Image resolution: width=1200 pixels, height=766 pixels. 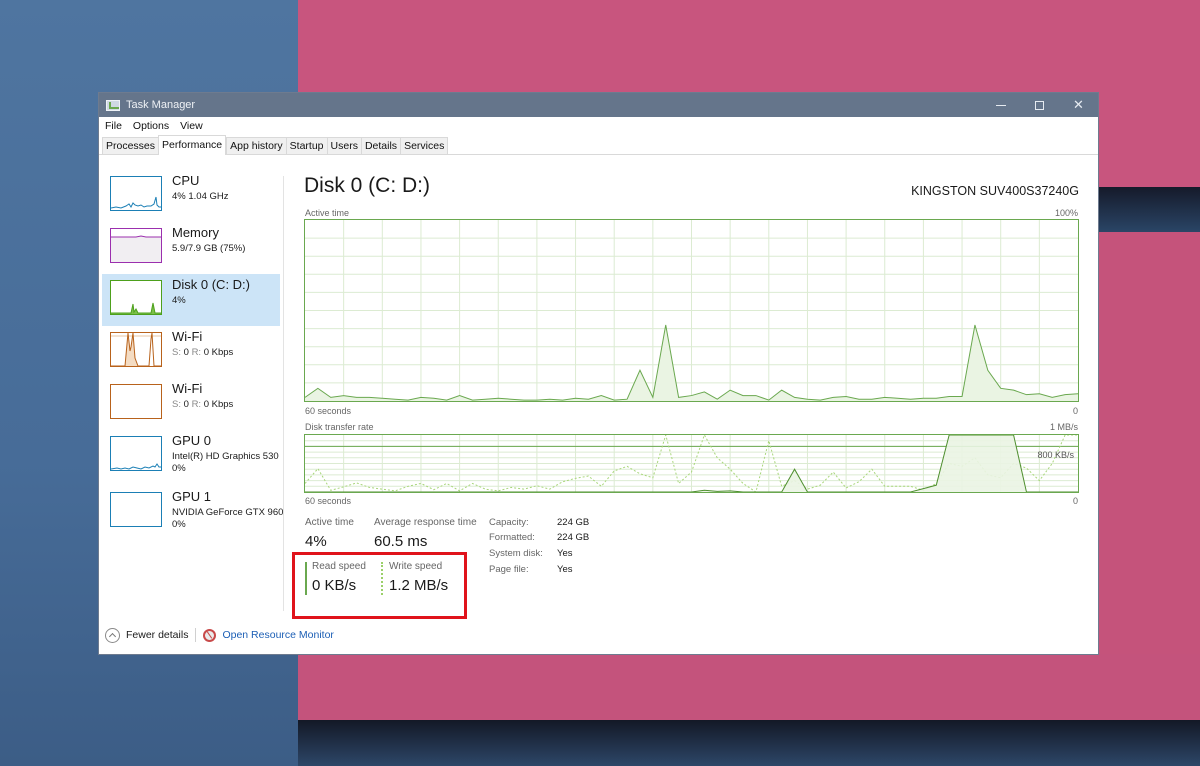 I want to click on page-title: Disk 0 (C: D:), so click(x=367, y=185).